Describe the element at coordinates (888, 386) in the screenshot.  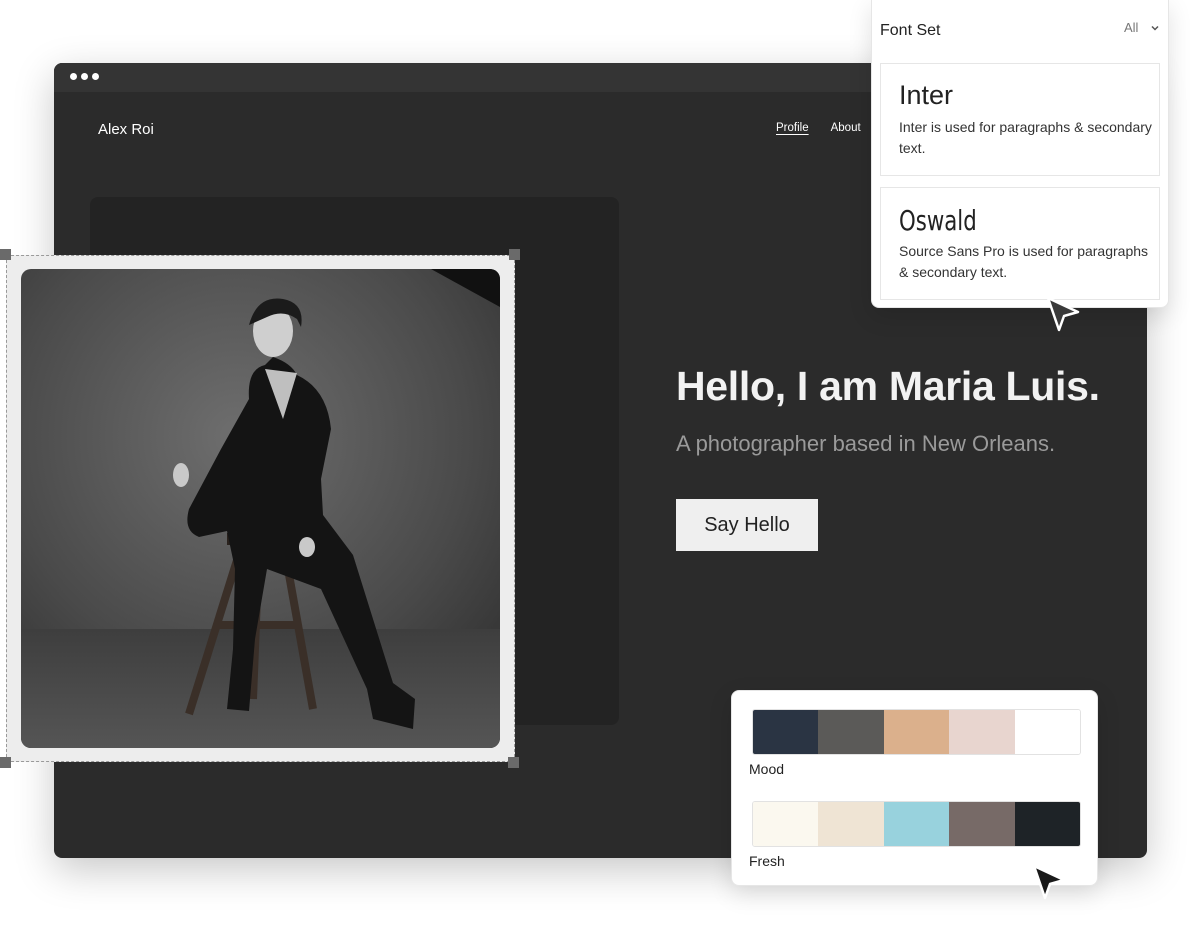
I see `hero-title: Hello, I am Maria Luis.` at that location.